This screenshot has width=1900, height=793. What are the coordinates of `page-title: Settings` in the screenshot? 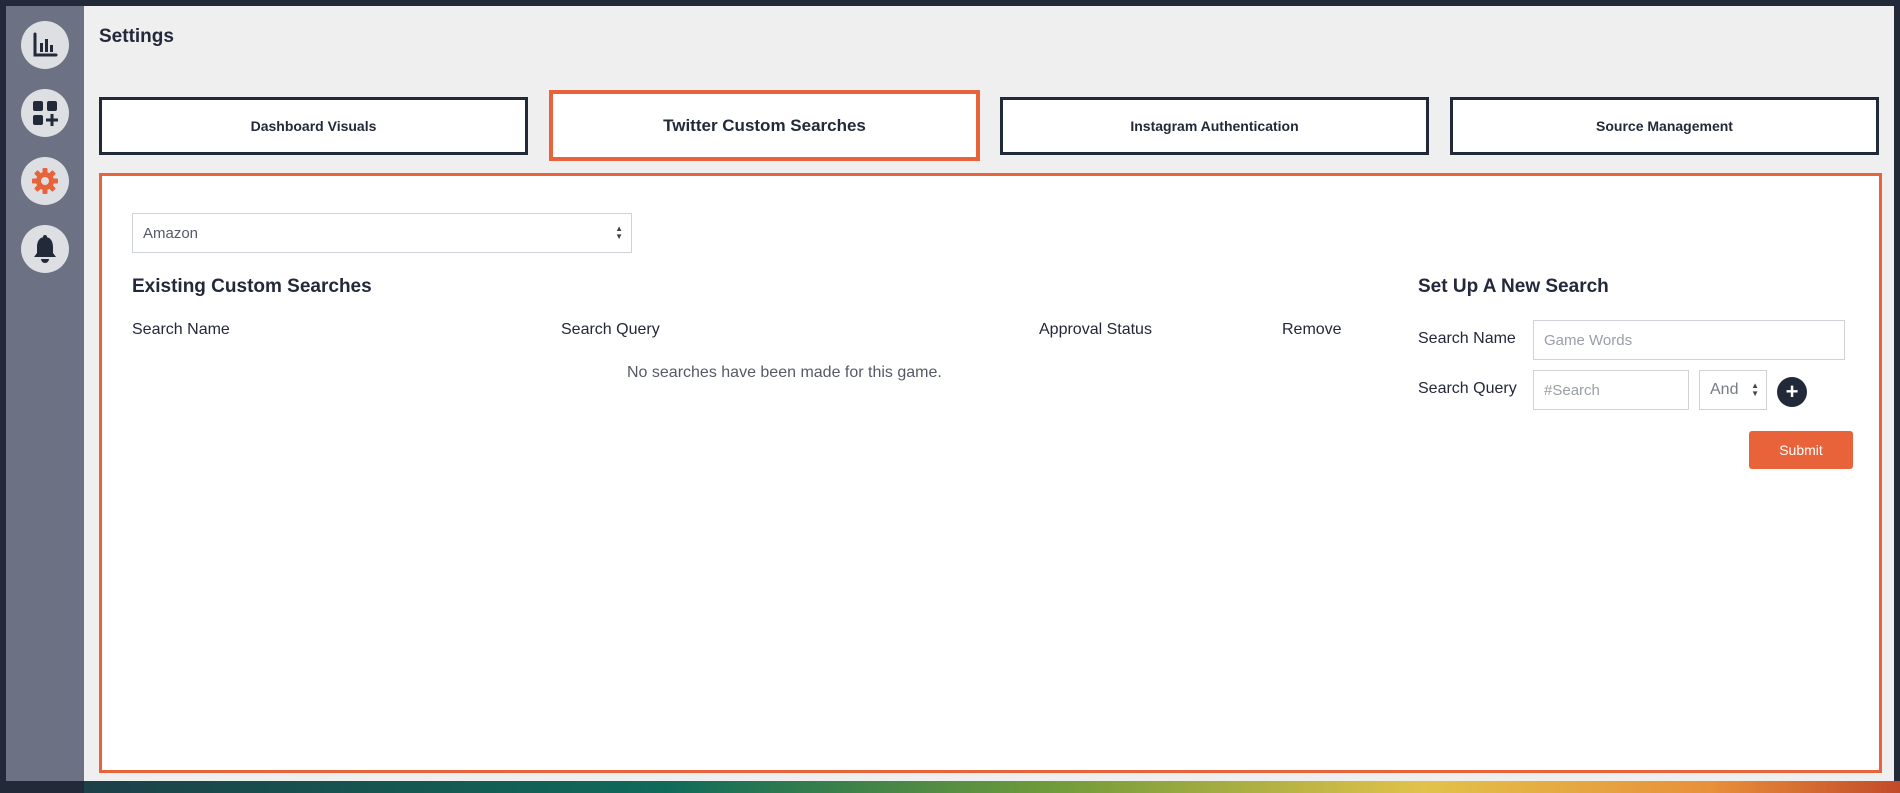 It's located at (136, 36).